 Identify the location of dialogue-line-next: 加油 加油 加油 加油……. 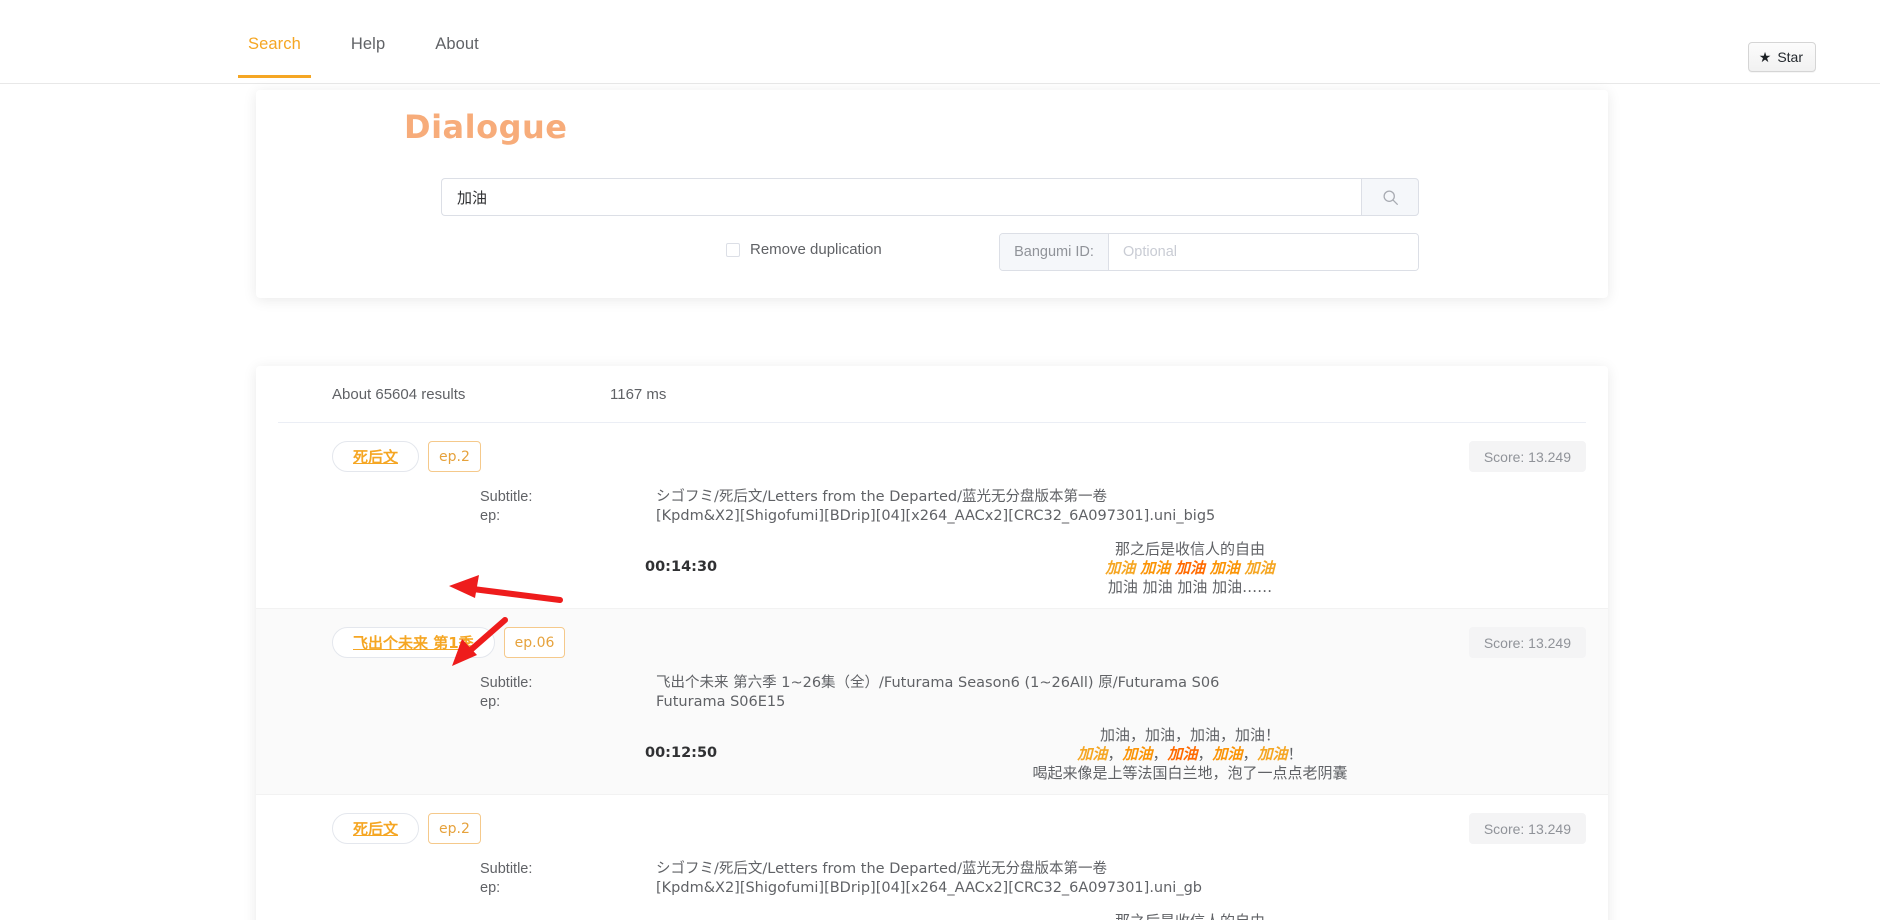
(1190, 587).